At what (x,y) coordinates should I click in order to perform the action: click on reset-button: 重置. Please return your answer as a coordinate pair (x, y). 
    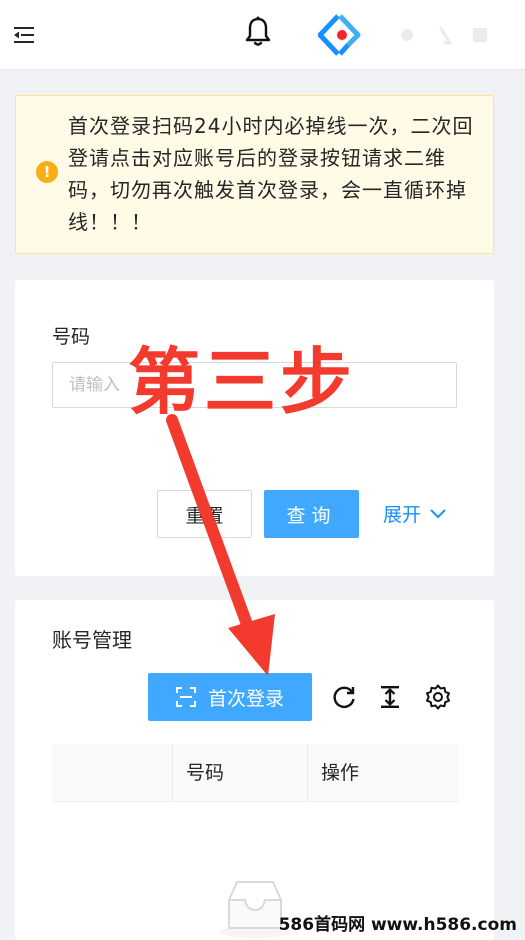
    Looking at the image, I should click on (204, 514).